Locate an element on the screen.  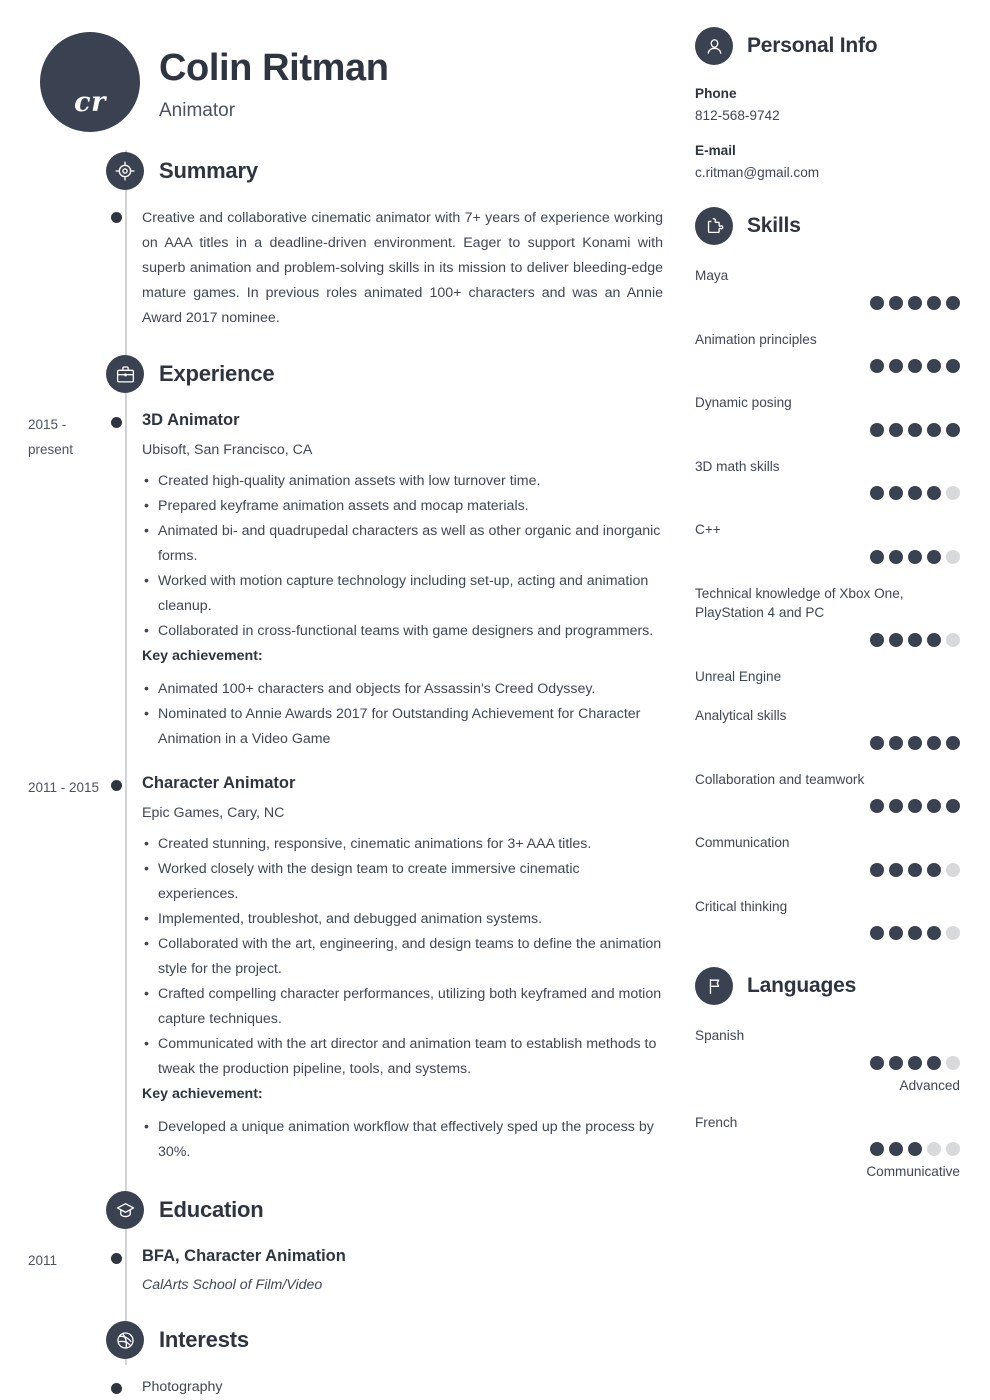
skill-name: Maya is located at coordinates (712, 275).